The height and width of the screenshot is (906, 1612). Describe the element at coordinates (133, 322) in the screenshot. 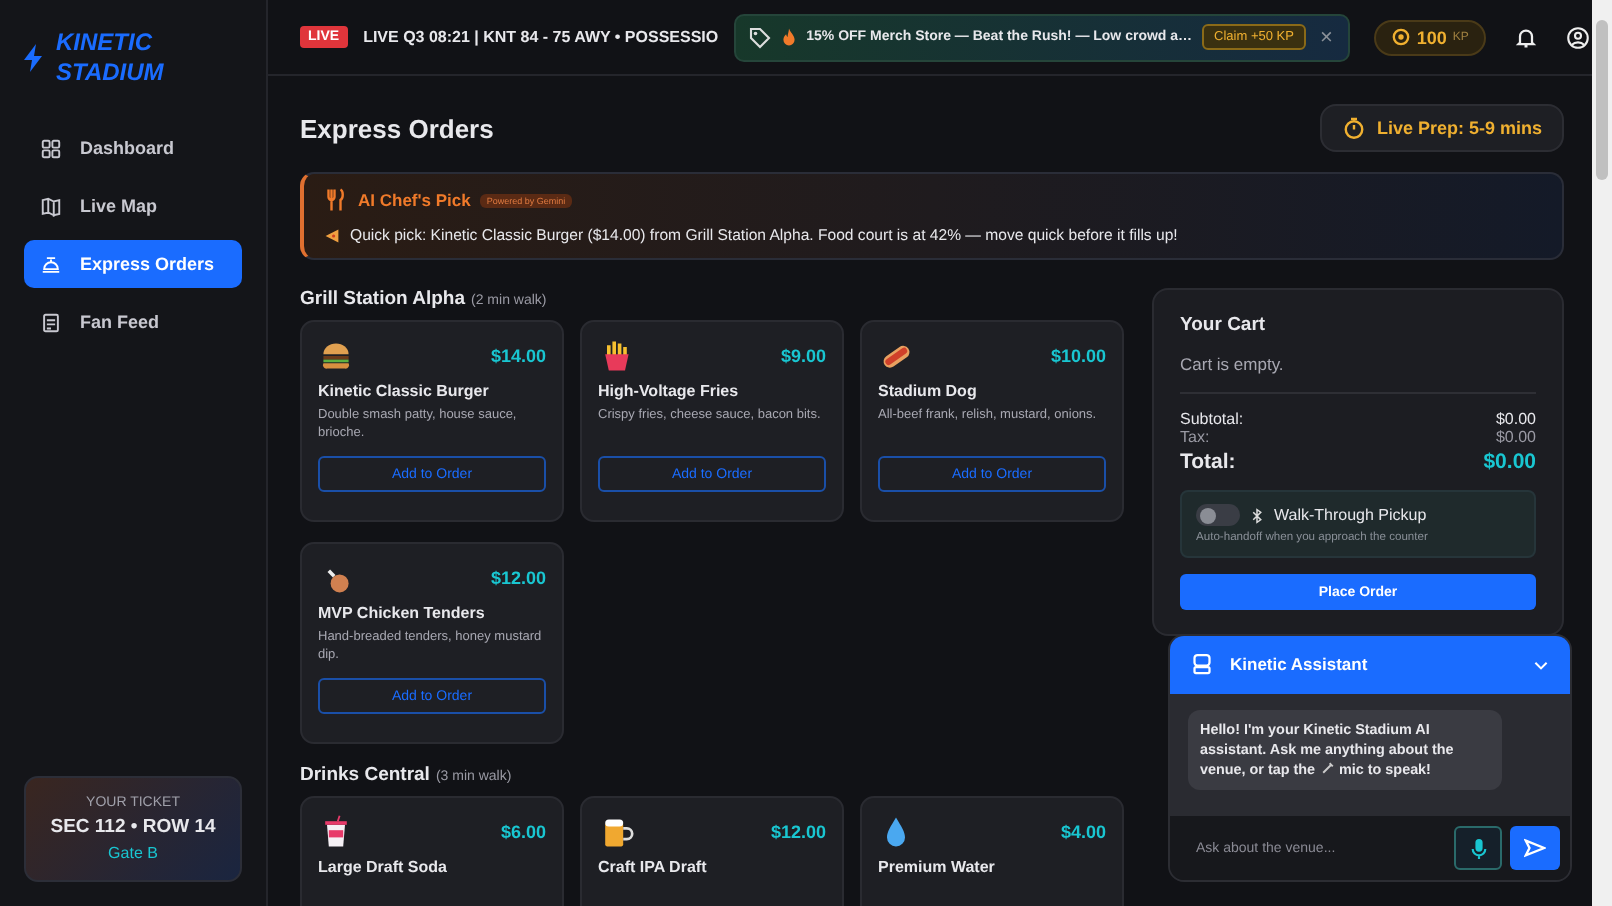

I see `sidebar-item: Fan Feed` at that location.